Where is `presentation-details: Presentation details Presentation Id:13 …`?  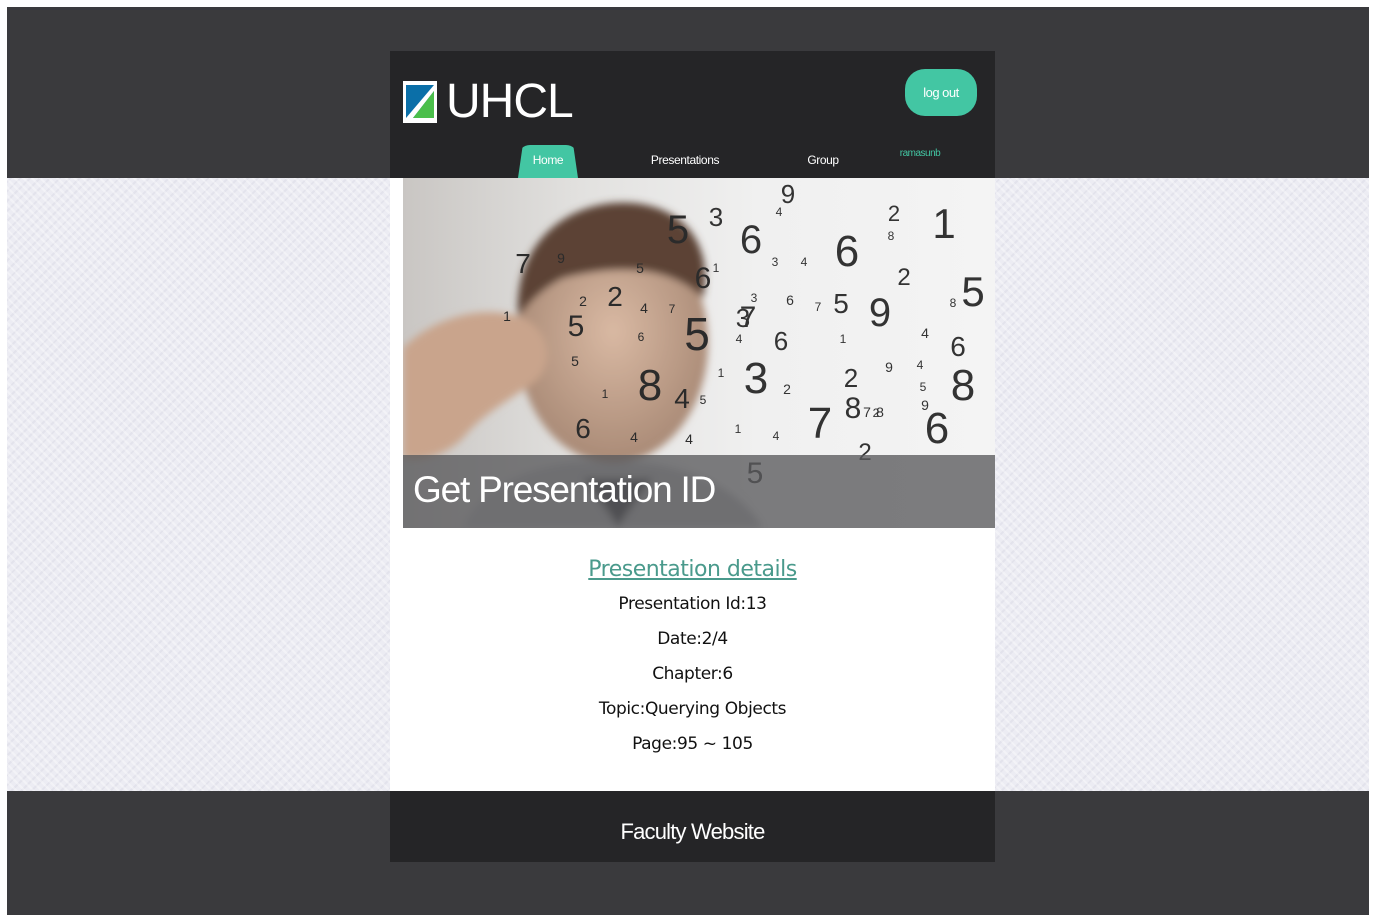
presentation-details: Presentation details Presentation Id:13 … is located at coordinates (692, 657).